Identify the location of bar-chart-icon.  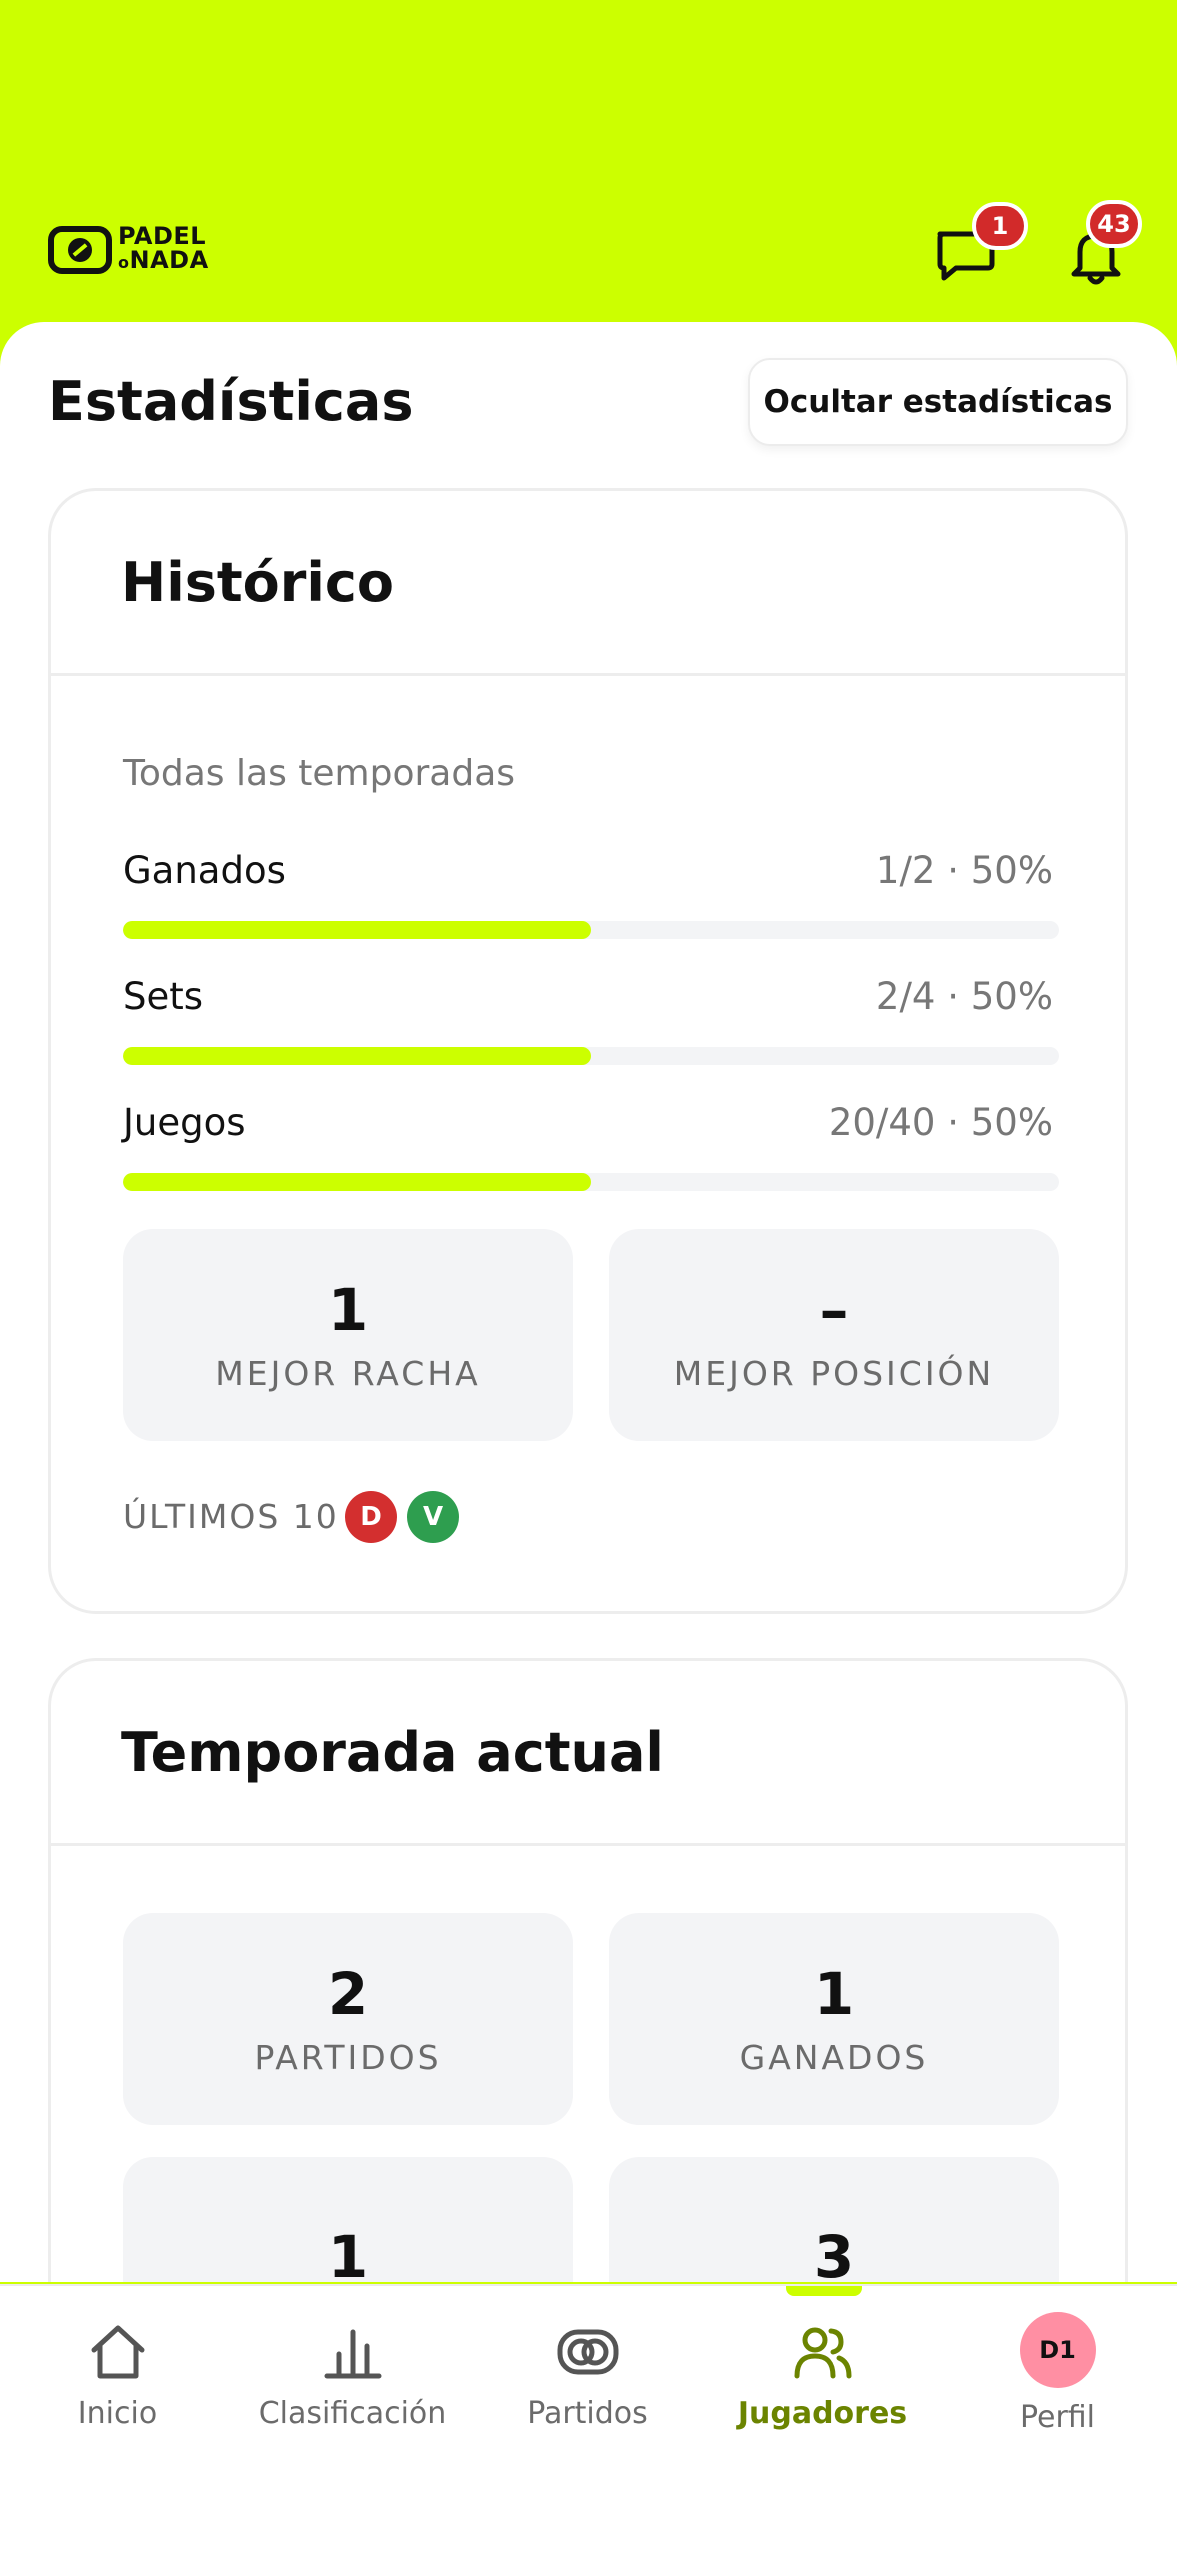
(352, 2354).